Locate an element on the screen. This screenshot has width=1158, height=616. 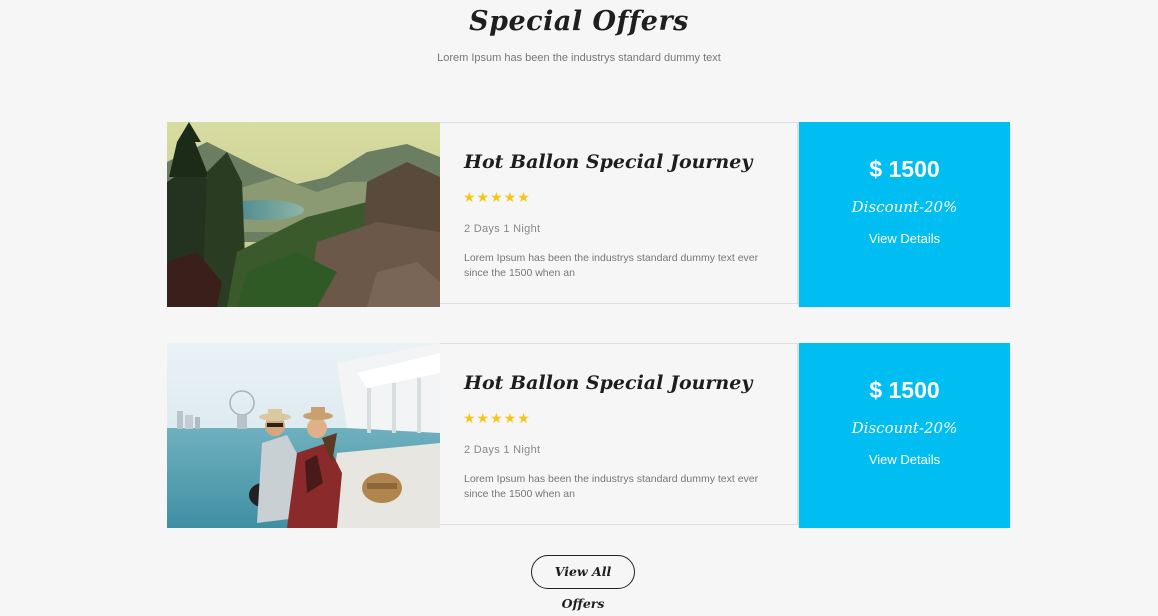
view-all-offers-button: View All Offers is located at coordinates (583, 583).